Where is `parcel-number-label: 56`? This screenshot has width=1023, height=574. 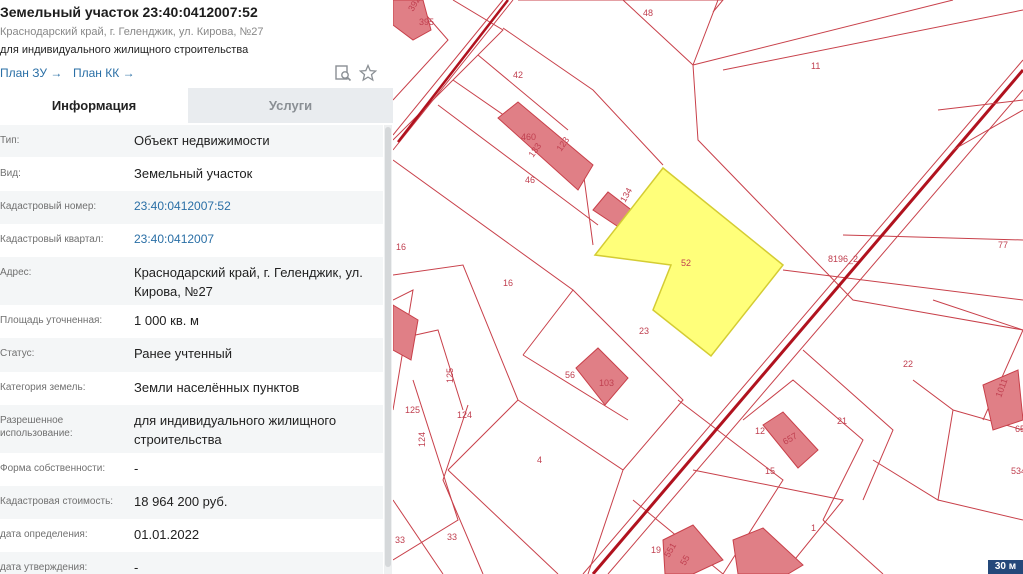 parcel-number-label: 56 is located at coordinates (570, 375).